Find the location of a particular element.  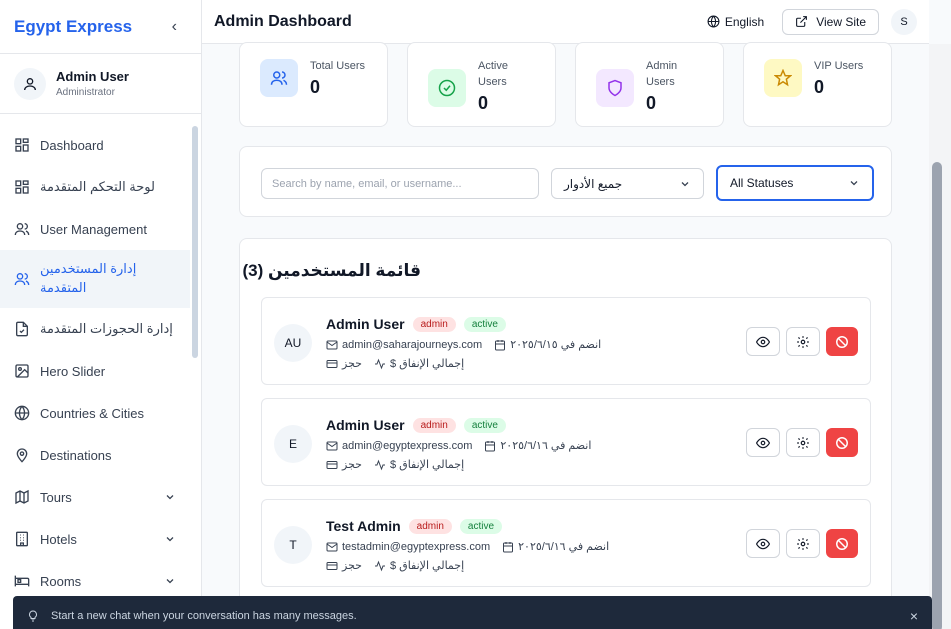

star-icon is located at coordinates (783, 78).